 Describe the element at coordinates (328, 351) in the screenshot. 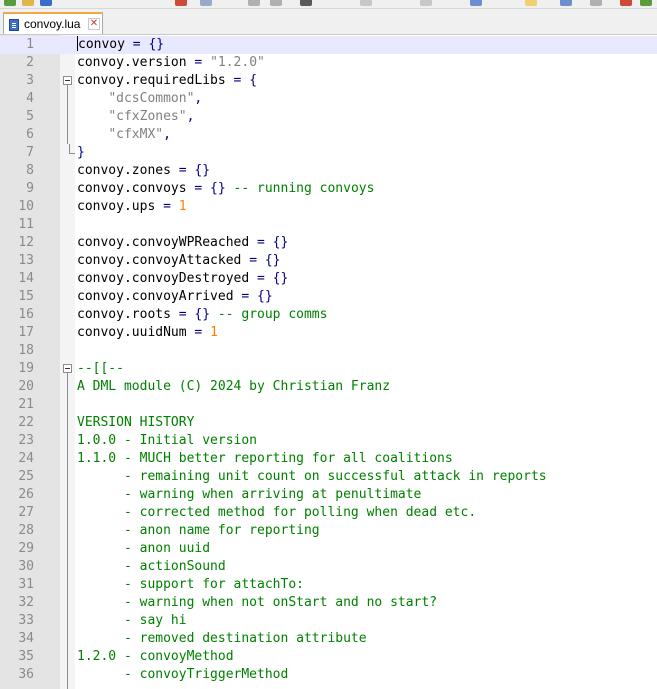

I see `code-line: 18` at that location.